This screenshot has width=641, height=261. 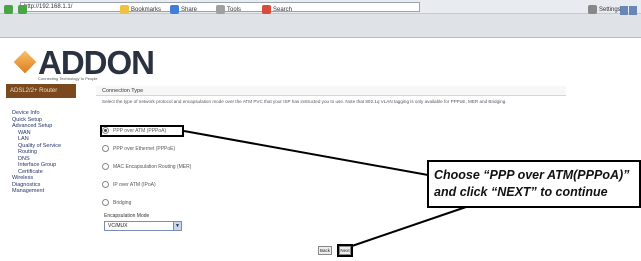 I want to click on pointer-line-next, so click(x=409, y=226).